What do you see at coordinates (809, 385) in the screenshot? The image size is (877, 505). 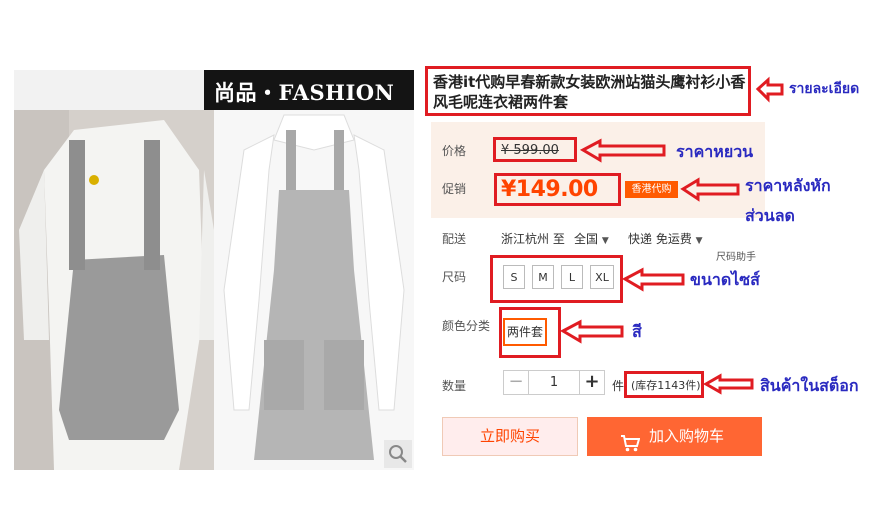 I see `annotation-stock: สินค้าในสต็อก` at bounding box center [809, 385].